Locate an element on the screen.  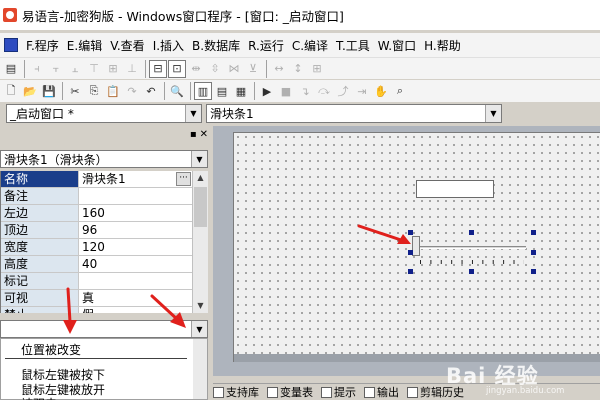
menu-run: R.运行 is located at coordinates (266, 45).